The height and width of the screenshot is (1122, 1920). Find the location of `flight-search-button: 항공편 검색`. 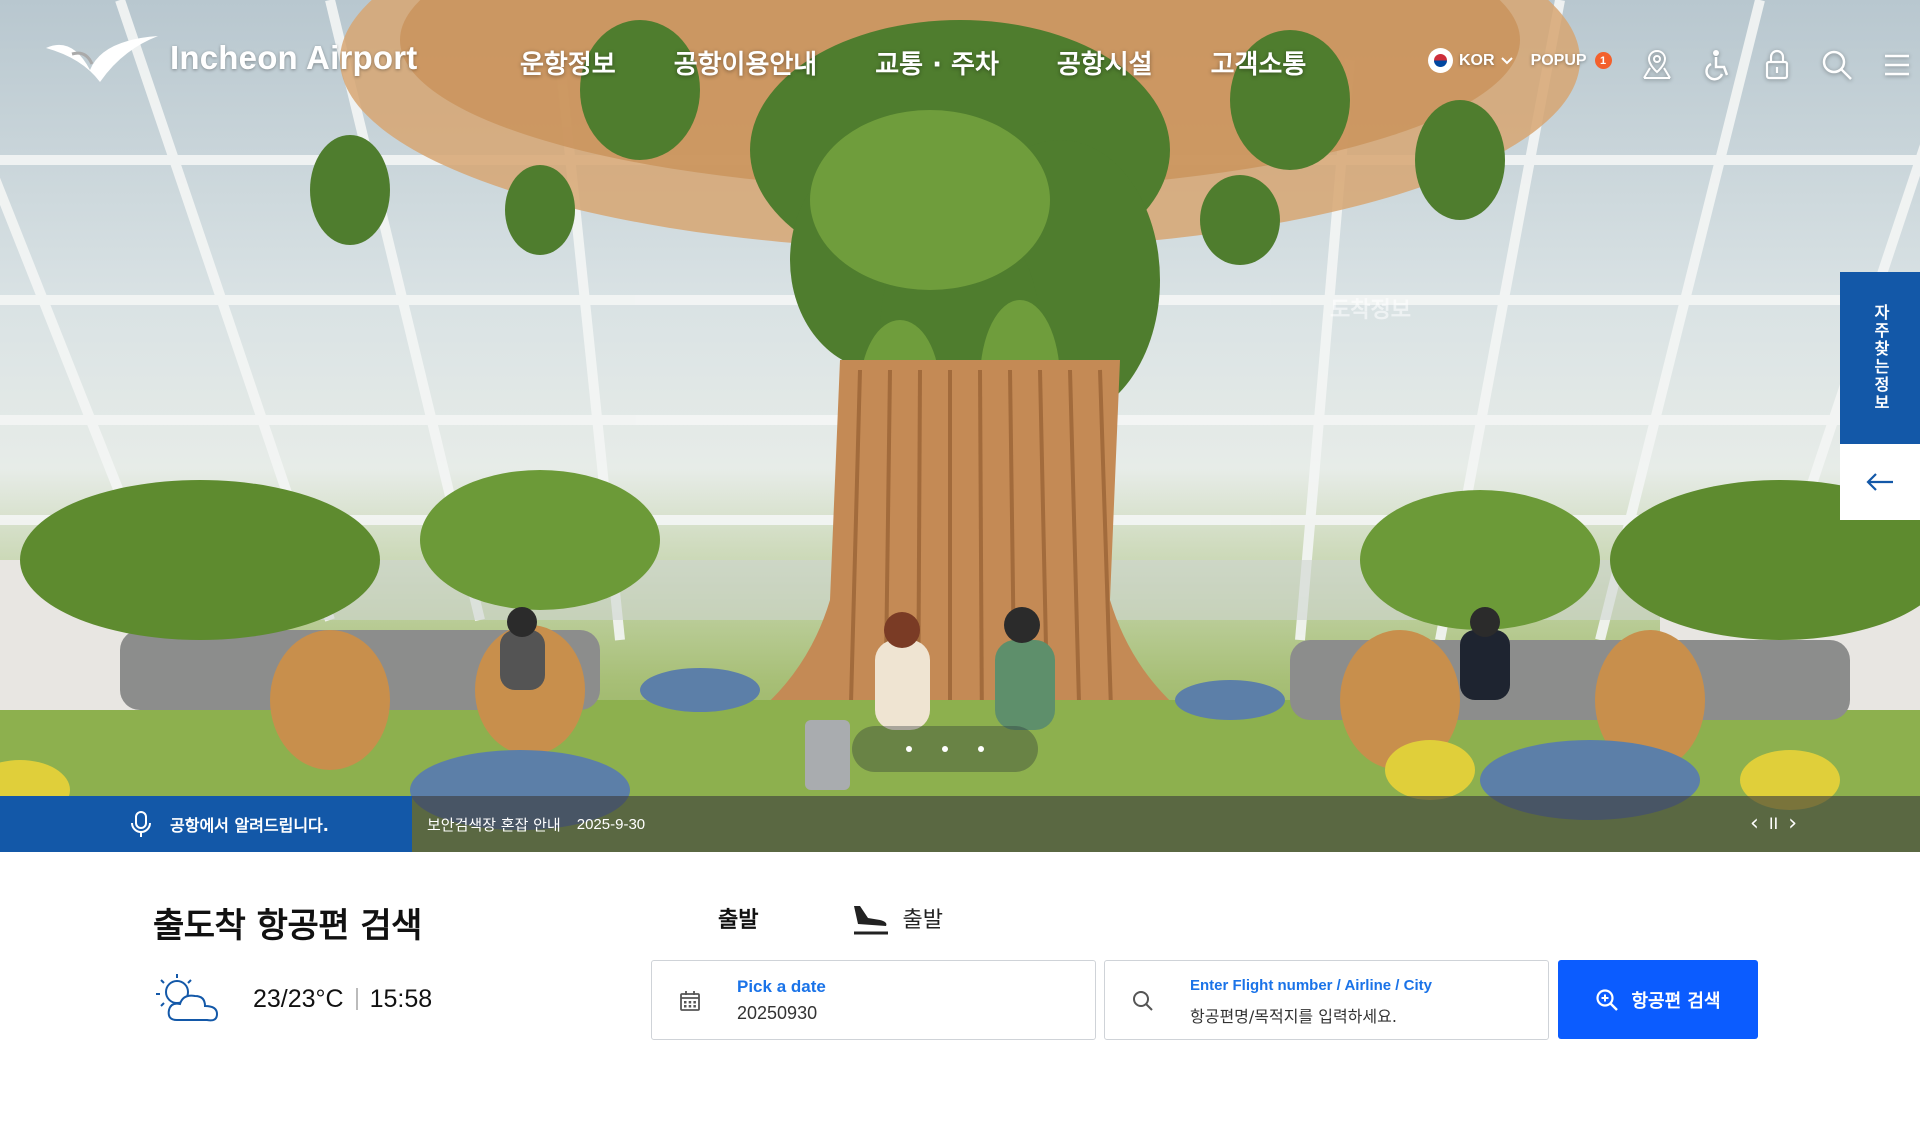

flight-search-button: 항공편 검색 is located at coordinates (1658, 999).